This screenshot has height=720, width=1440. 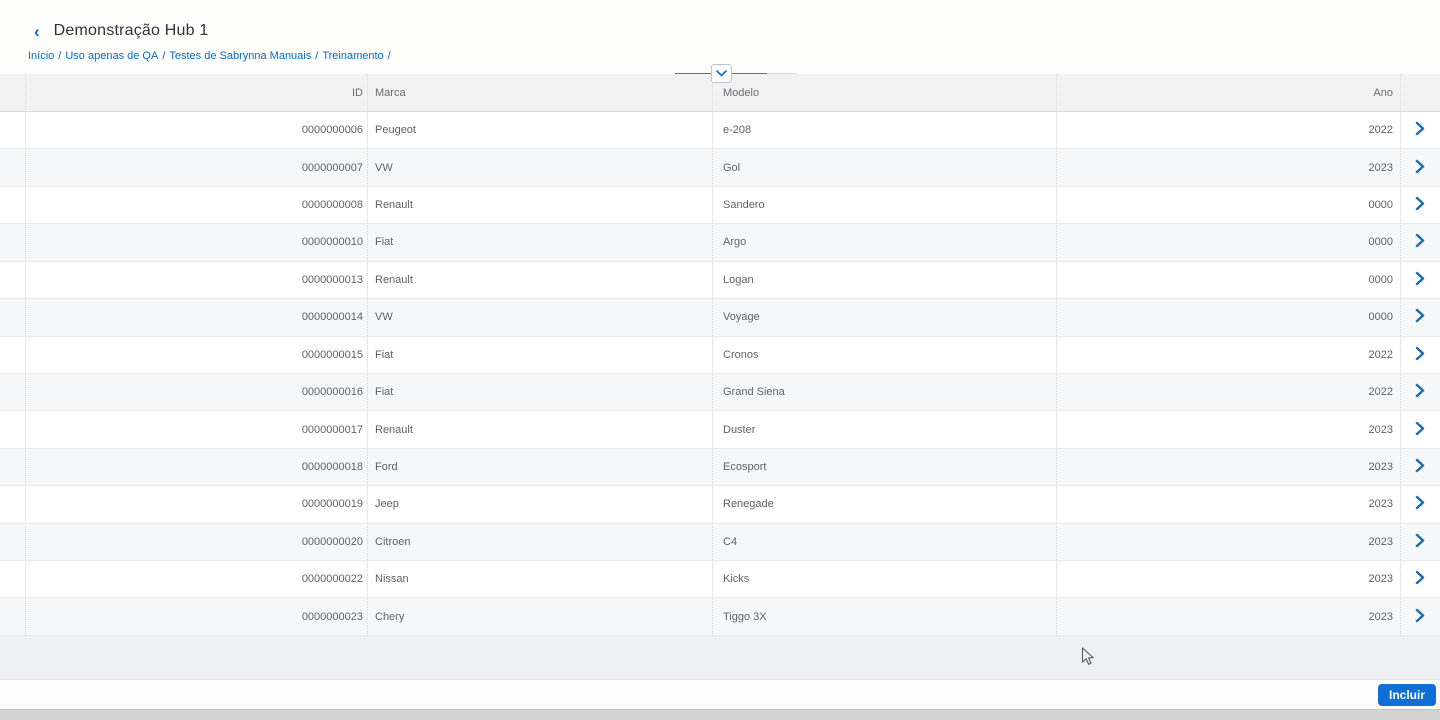 What do you see at coordinates (393, 541) in the screenshot?
I see `cell-marca: Citroen` at bounding box center [393, 541].